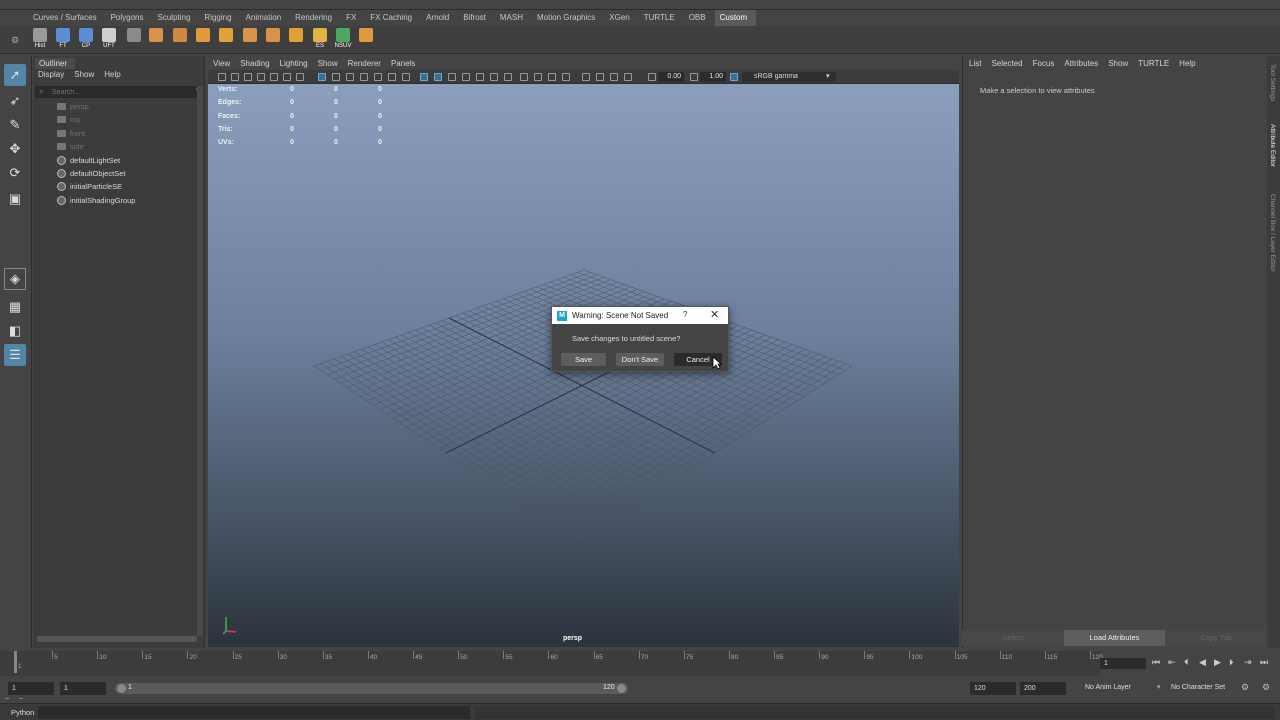 The height and width of the screenshot is (720, 1280). Describe the element at coordinates (1044, 64) in the screenshot. I see `ae-menu-focus: Focus` at that location.